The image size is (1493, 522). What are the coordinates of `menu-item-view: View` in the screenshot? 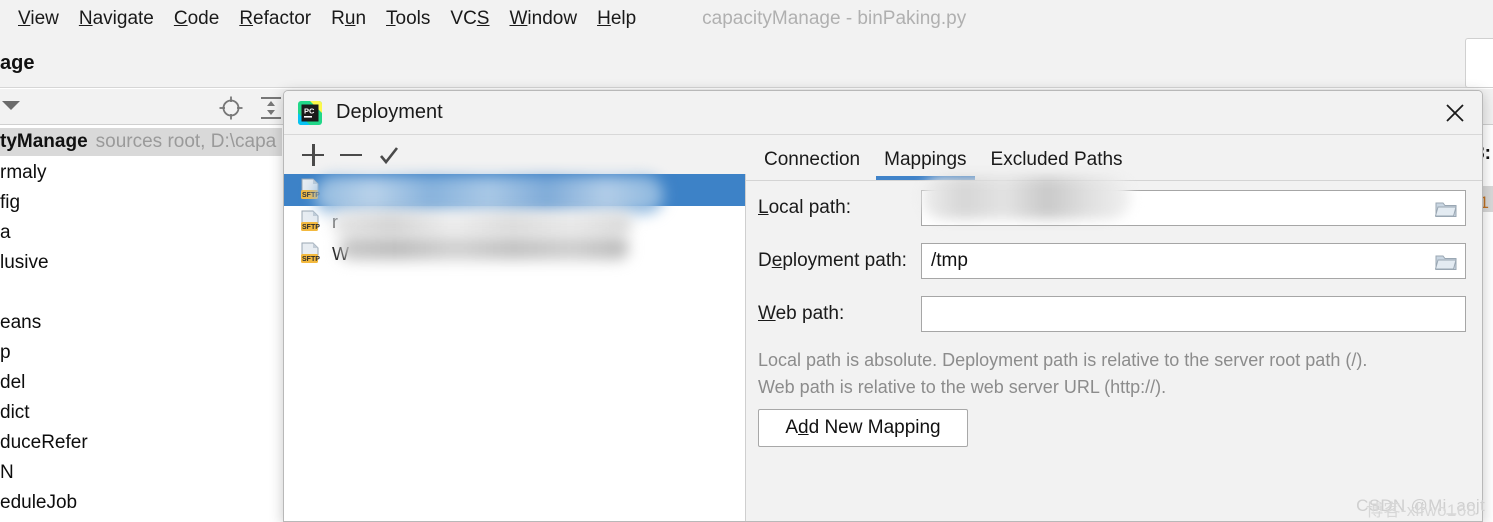 It's located at (38, 19).